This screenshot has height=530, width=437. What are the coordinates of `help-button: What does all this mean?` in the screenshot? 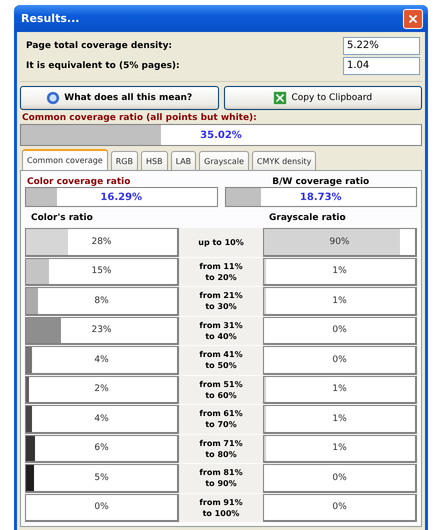 It's located at (119, 98).